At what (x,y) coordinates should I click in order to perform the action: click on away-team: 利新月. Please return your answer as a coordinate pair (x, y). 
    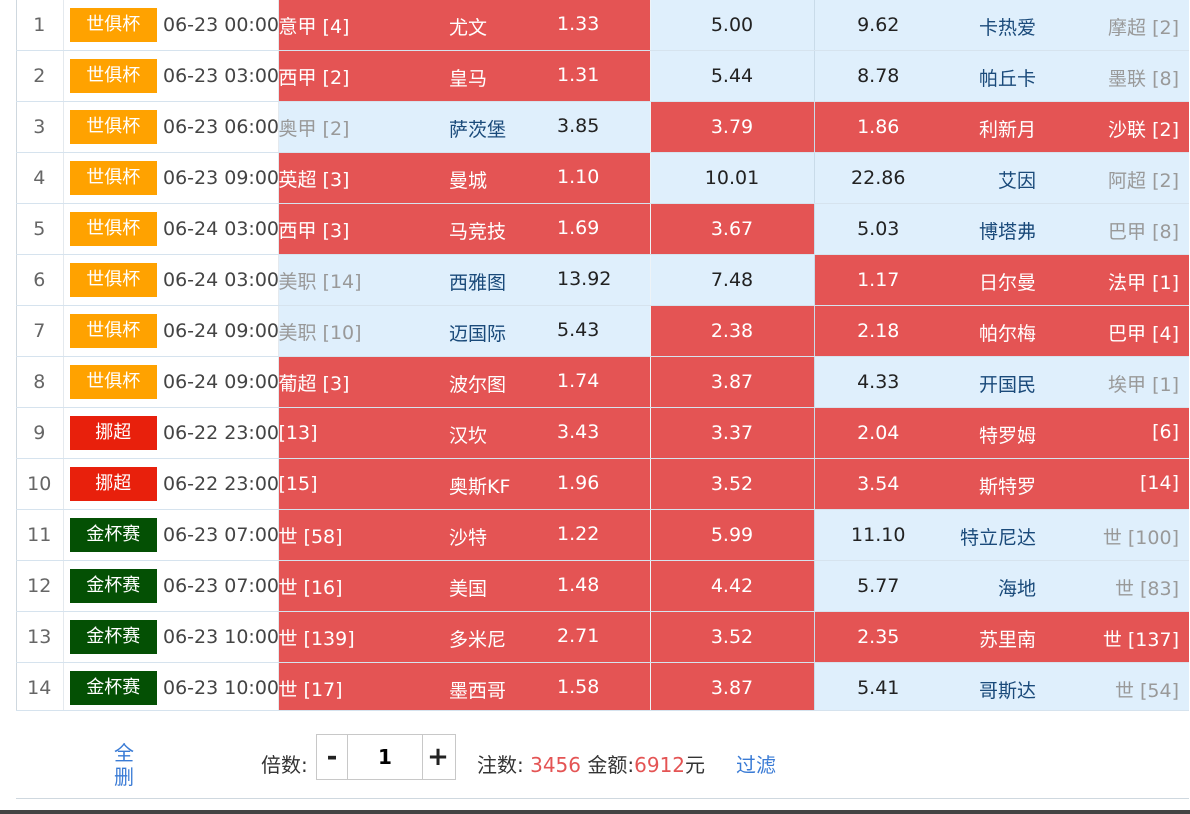
    Looking at the image, I should click on (1007, 130).